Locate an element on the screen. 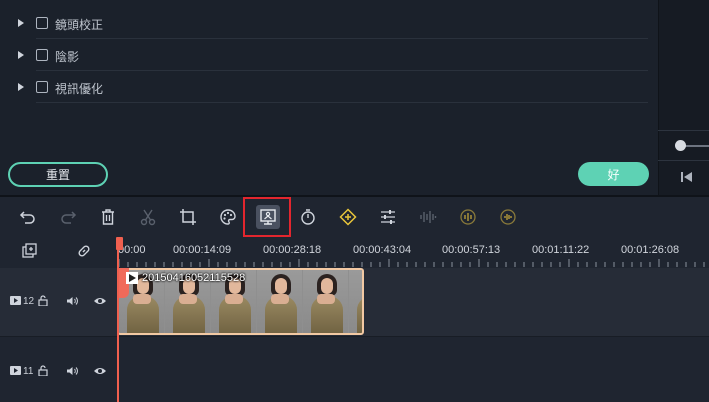  setting-label: 陰影 is located at coordinates (67, 57).